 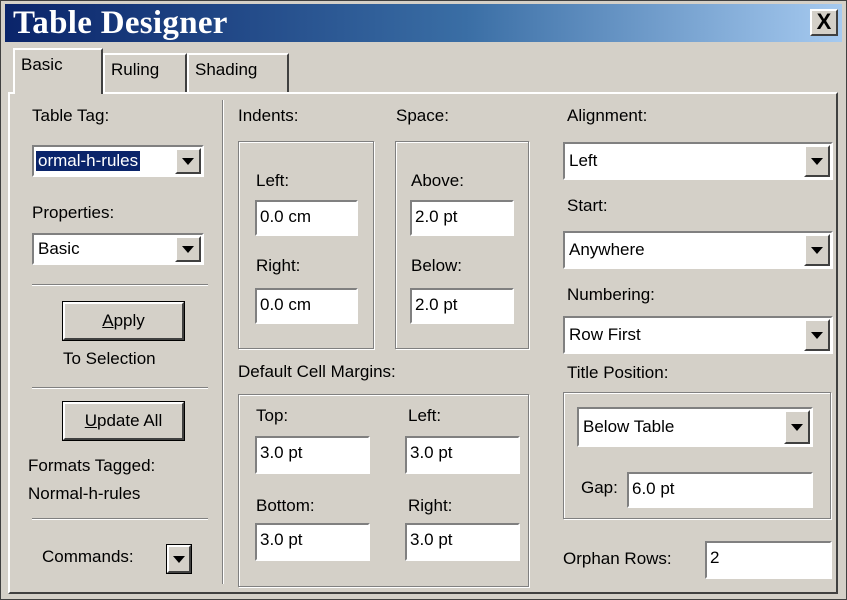 I want to click on window-title: Table Designer, so click(x=120, y=23).